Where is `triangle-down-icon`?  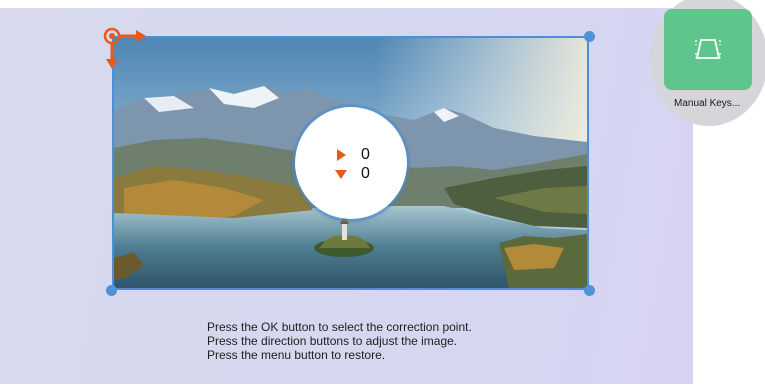
triangle-down-icon is located at coordinates (341, 174).